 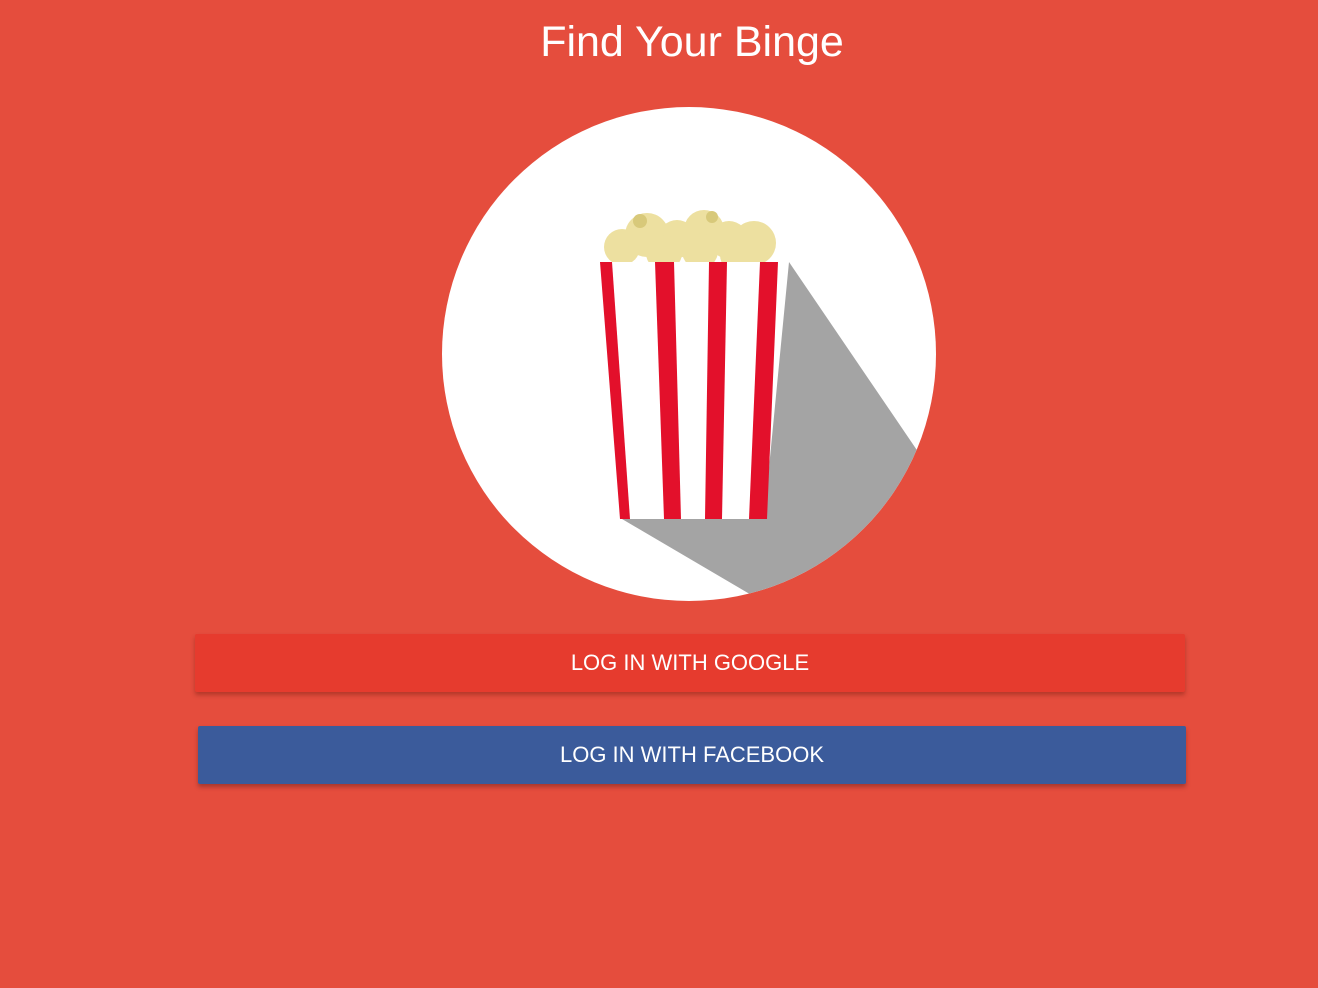 I want to click on facebook-login-label: LOG IN WITH FACEBOOK, so click(x=692, y=754).